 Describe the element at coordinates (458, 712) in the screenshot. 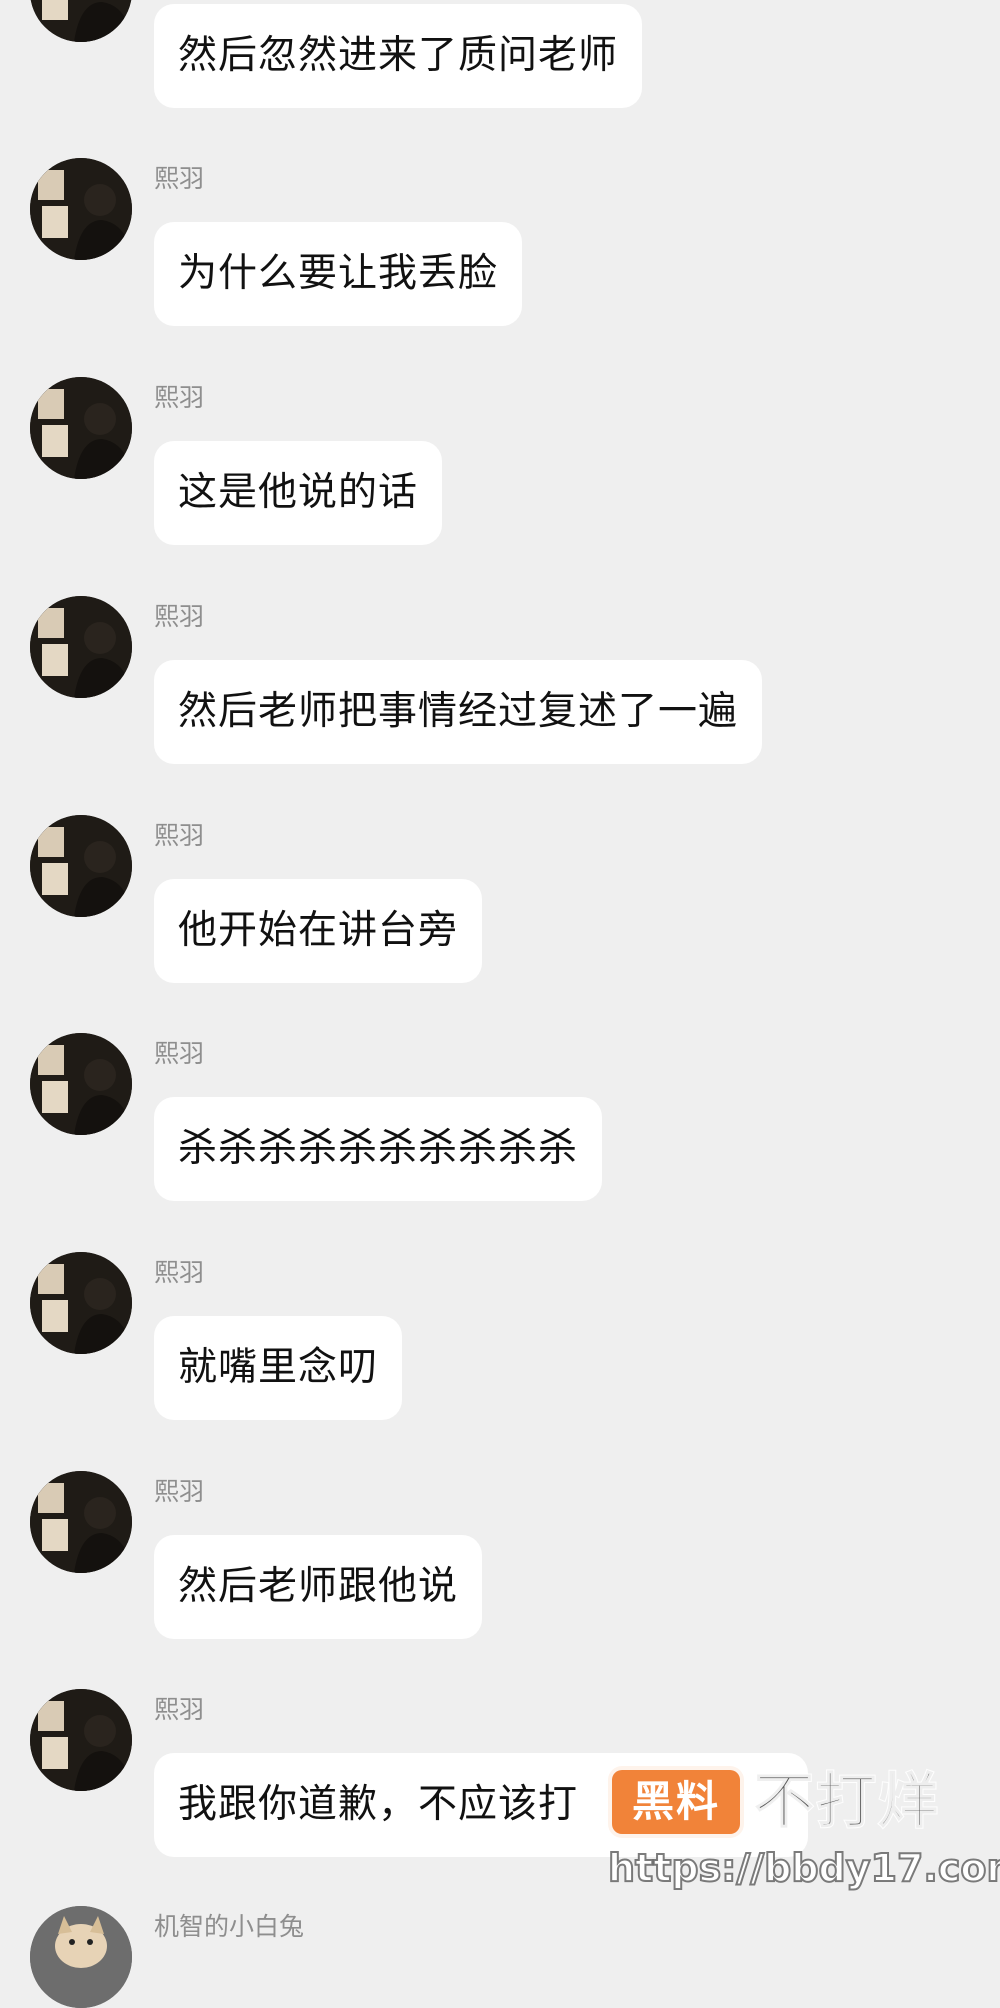

I see `message-bubble: 然后老师把事情经过复述了一遍` at that location.